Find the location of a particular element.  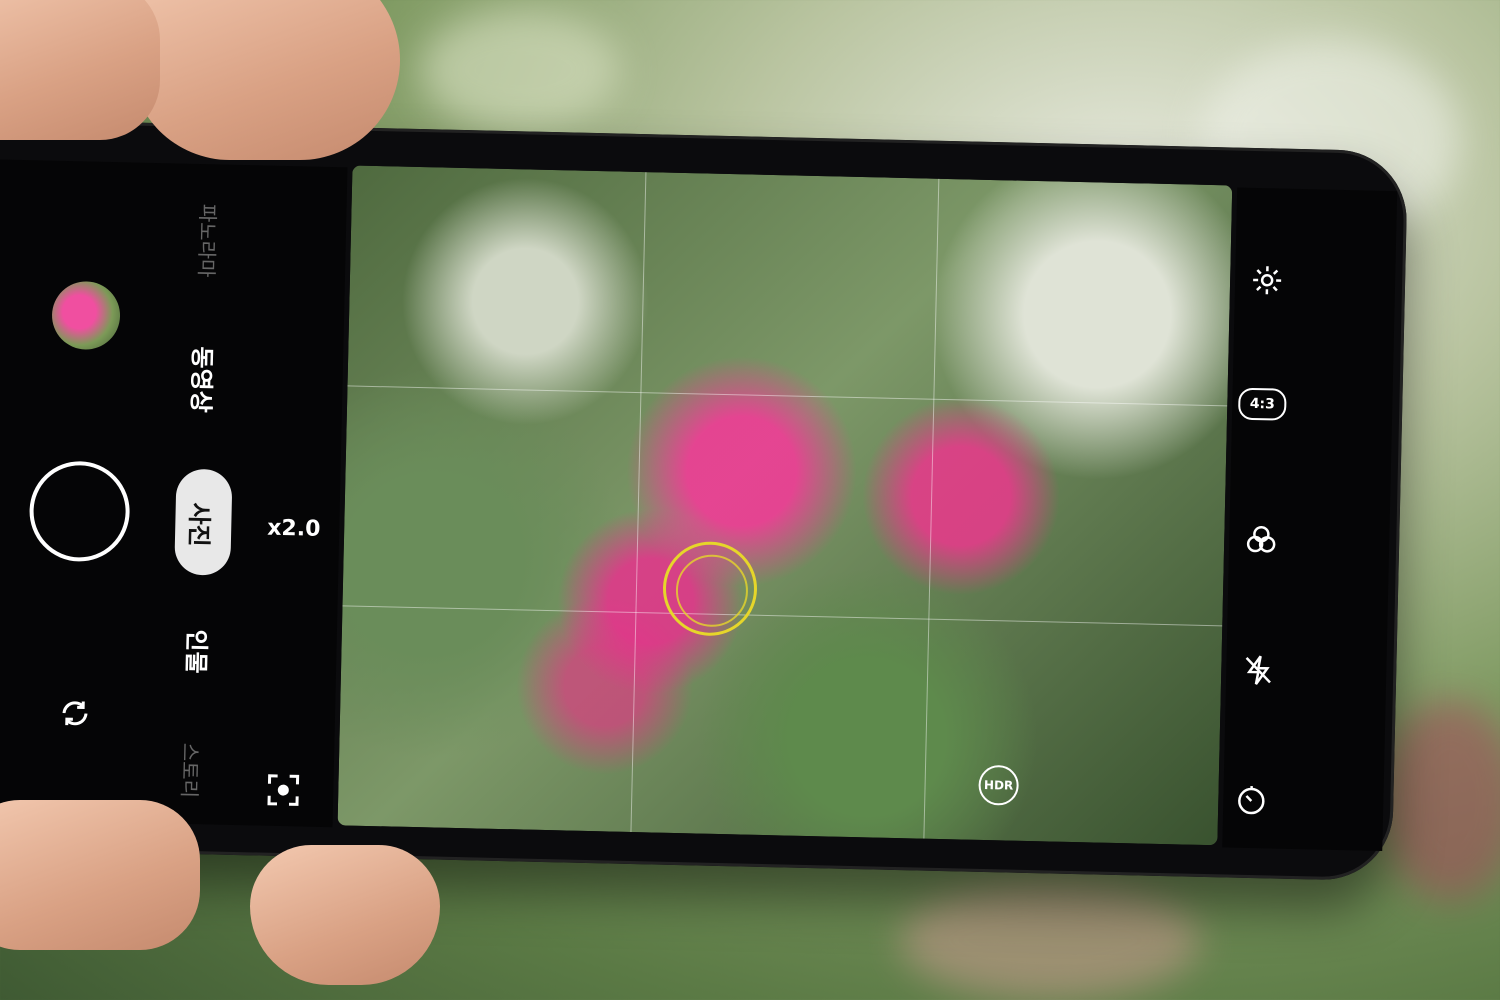

mode-story: 스토리 is located at coordinates (191, 771).